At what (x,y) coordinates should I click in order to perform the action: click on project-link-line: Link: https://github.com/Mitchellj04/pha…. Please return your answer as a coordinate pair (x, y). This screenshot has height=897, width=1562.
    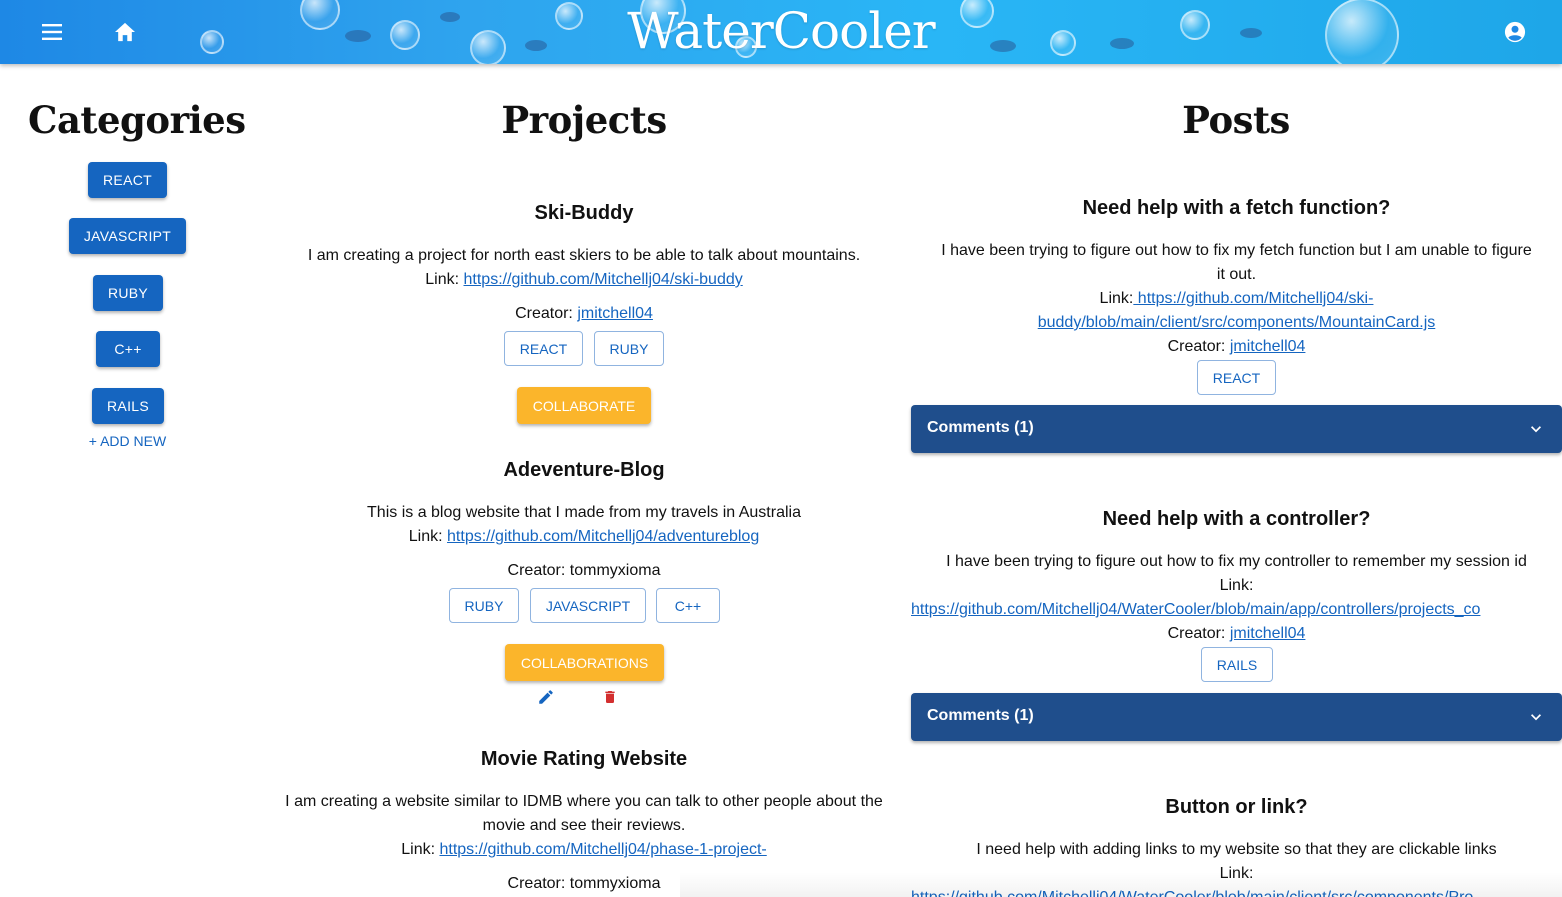
    Looking at the image, I should click on (584, 850).